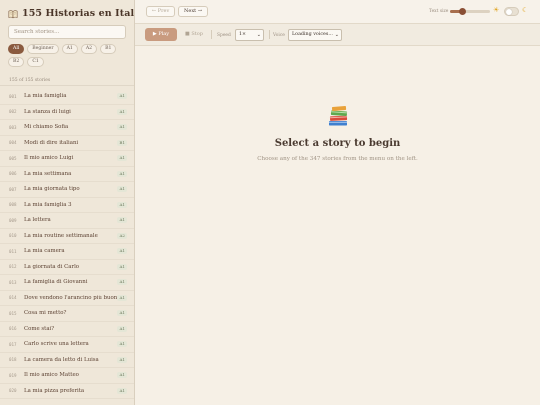 This screenshot has height=405, width=540. I want to click on filter-b1: B1, so click(108, 49).